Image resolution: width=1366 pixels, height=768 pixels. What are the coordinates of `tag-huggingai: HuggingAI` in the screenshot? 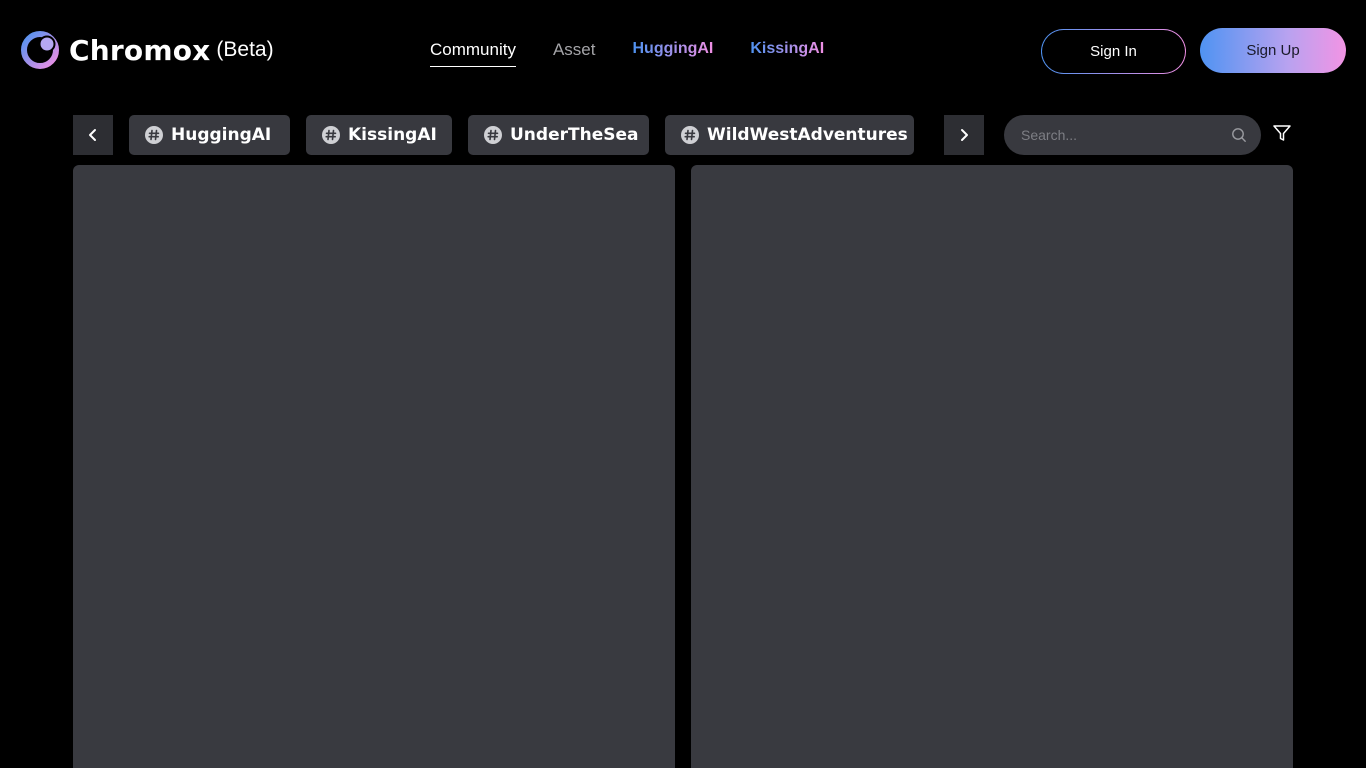 It's located at (209, 135).